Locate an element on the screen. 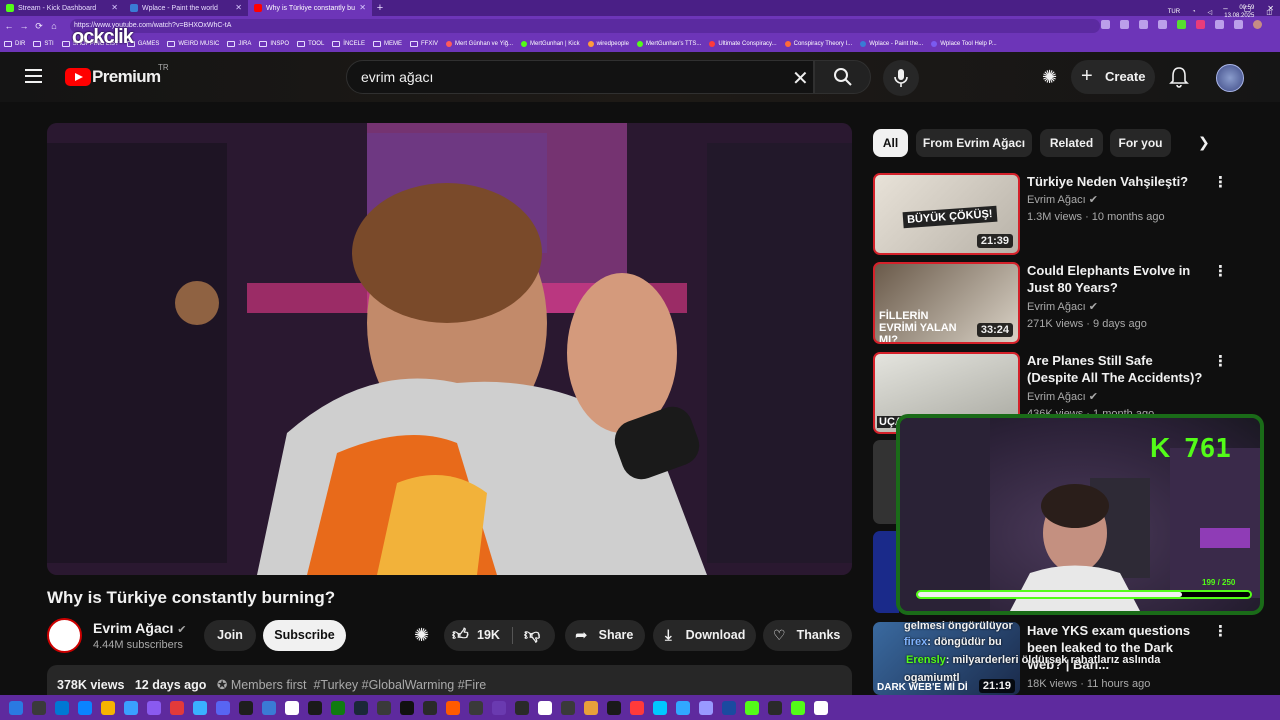 Image resolution: width=1280 pixels, height=720 pixels. chip-all: All is located at coordinates (890, 143).